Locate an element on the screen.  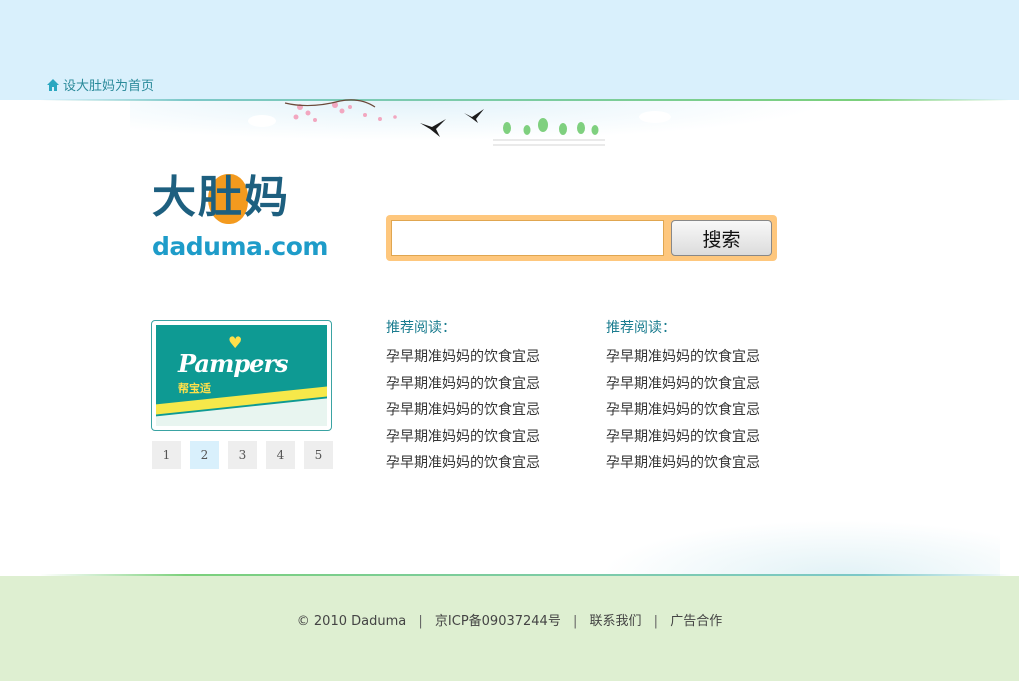
footer-cloud-decoration is located at coordinates (800, 548).